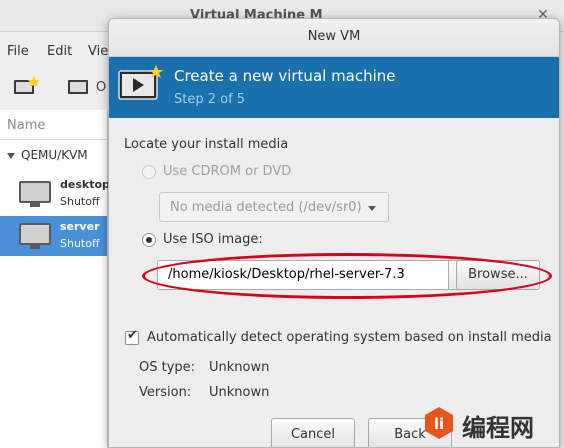 Image resolution: width=564 pixels, height=448 pixels. What do you see at coordinates (167, 367) in the screenshot?
I see `os-type-label: OS type:` at bounding box center [167, 367].